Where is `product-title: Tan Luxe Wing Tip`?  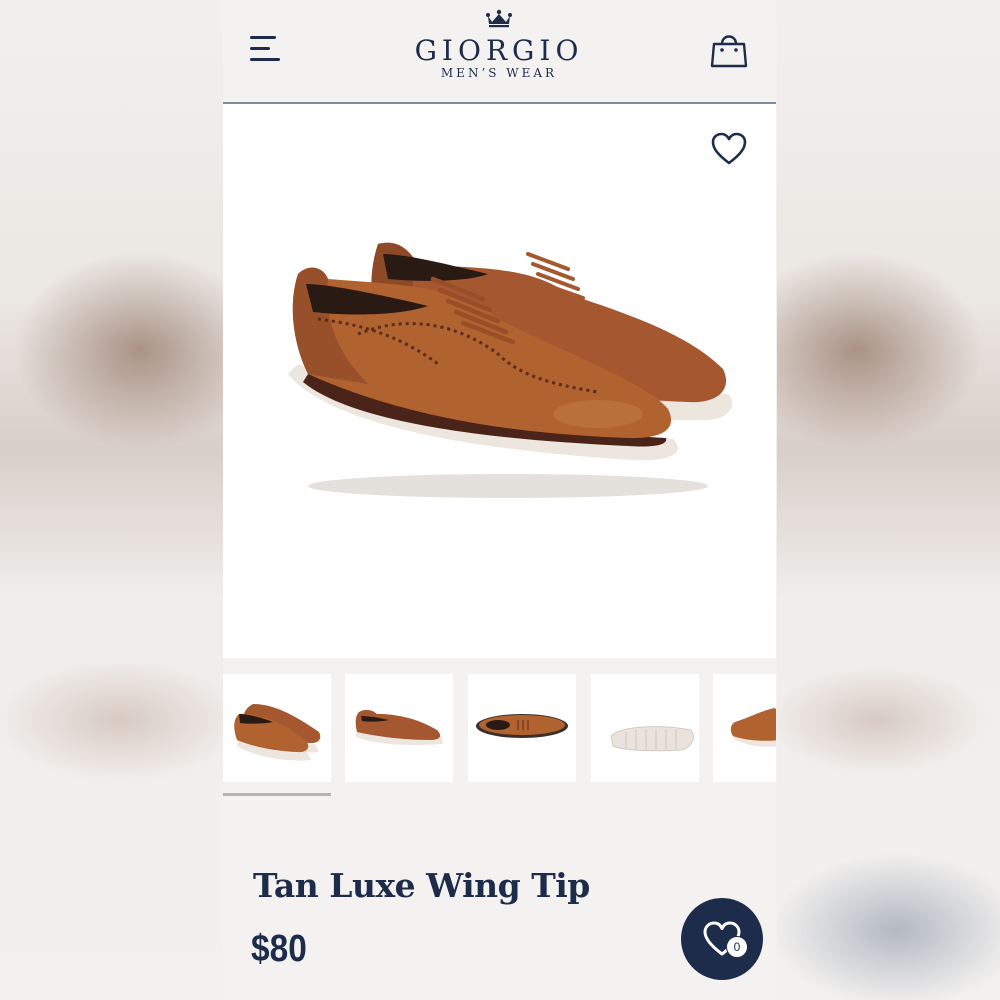
product-title: Tan Luxe Wing Tip is located at coordinates (421, 885).